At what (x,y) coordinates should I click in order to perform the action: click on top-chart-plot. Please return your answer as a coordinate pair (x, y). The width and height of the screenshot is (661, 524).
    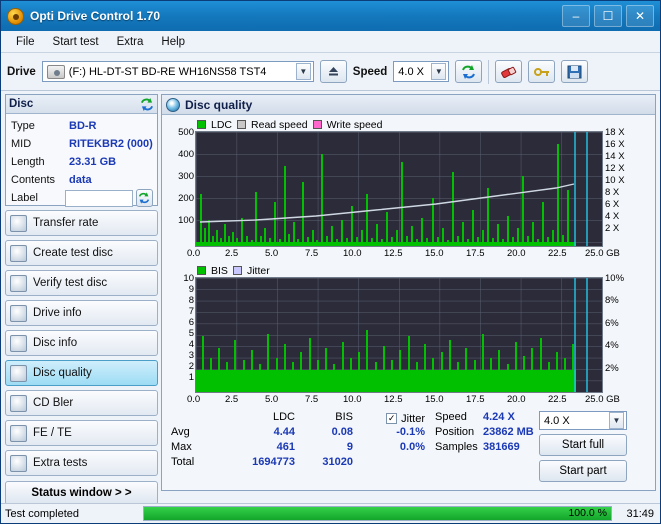
    Looking at the image, I should click on (399, 189).